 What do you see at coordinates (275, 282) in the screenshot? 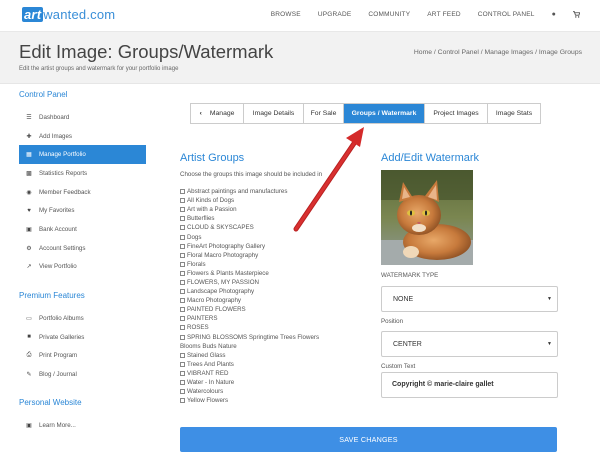
I see `group-checkbox-row: FLOWERS, MY PASSION` at bounding box center [275, 282].